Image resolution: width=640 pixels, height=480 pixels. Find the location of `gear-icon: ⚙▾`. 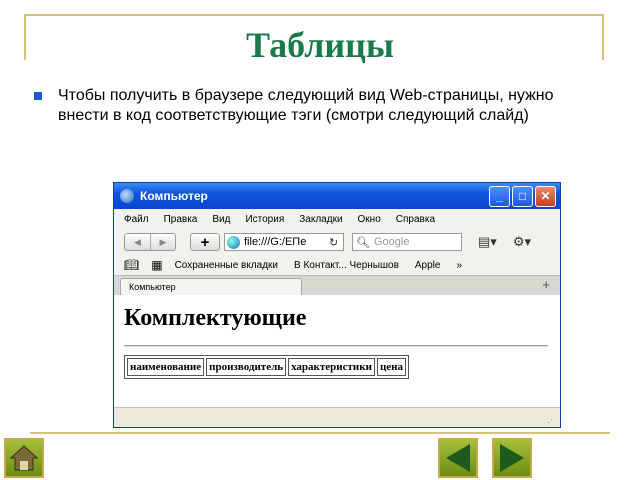

gear-icon: ⚙▾ is located at coordinates (522, 242).